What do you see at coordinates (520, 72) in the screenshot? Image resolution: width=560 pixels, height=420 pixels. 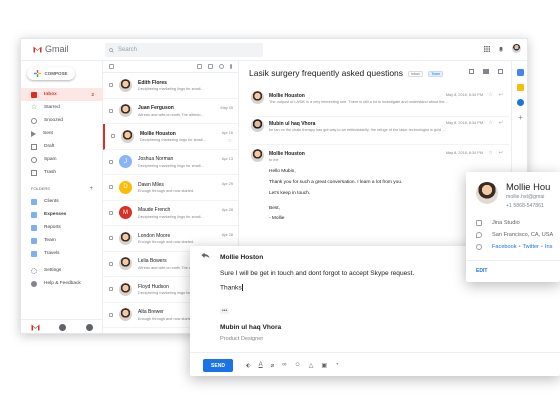 I see `calendar-icon` at bounding box center [520, 72].